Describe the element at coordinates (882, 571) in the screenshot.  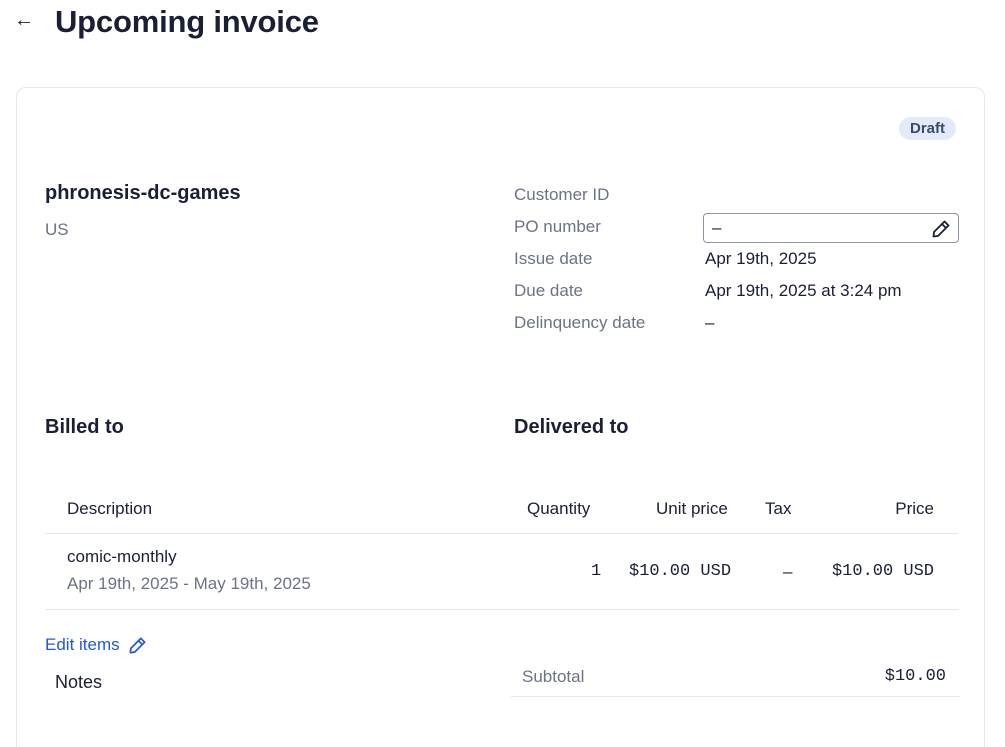
I see `line-item-price: $10.00 USD` at that location.